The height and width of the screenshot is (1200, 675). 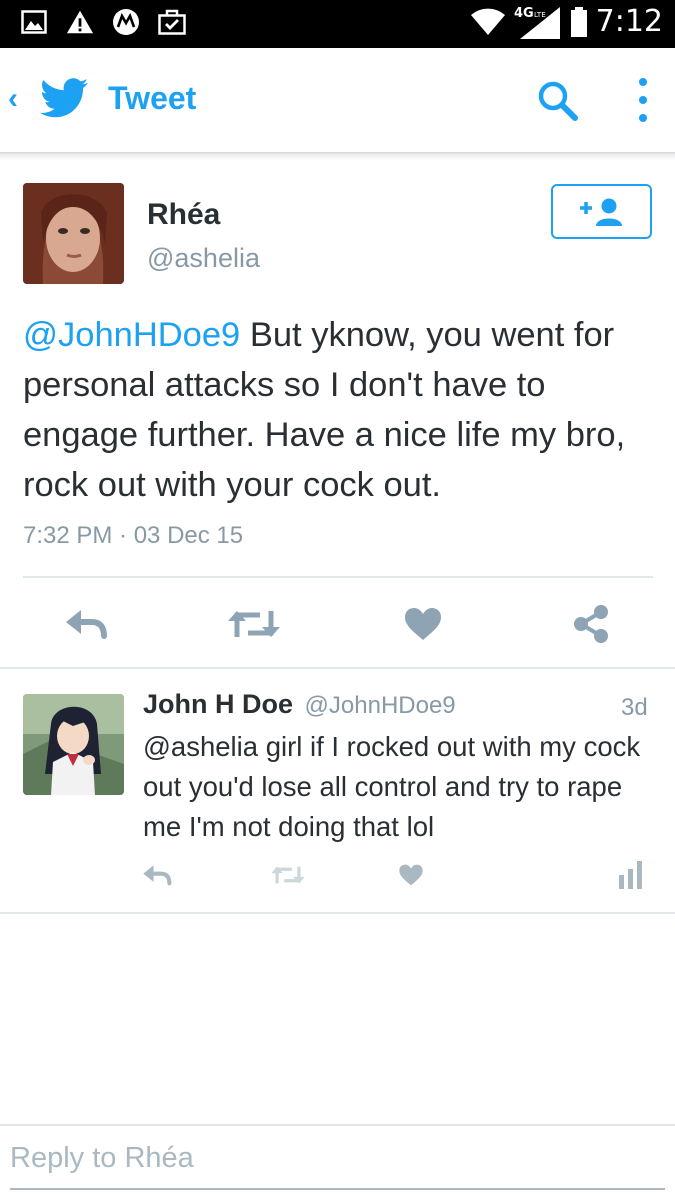 I want to click on tweet-timestamp: 7:32 PM · 03 Dec 15, so click(x=133, y=535).